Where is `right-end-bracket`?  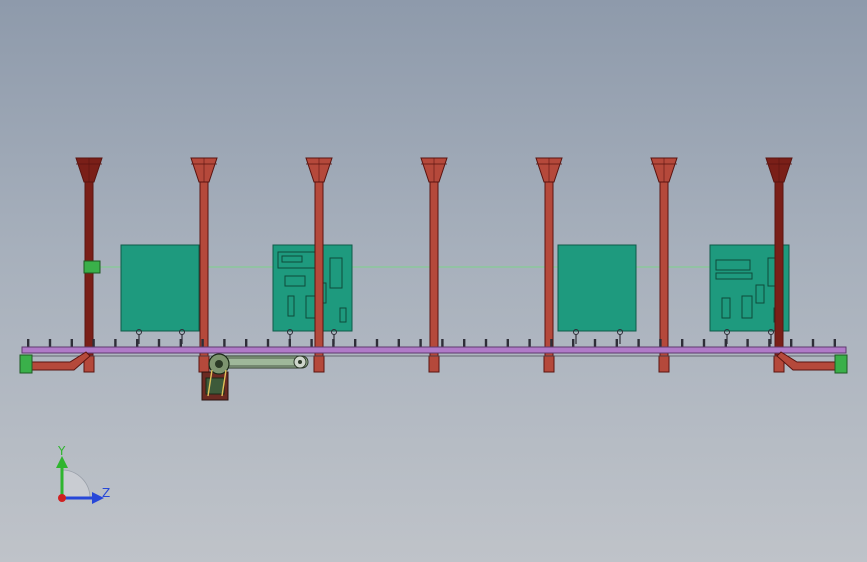
right-end-bracket is located at coordinates (812, 362).